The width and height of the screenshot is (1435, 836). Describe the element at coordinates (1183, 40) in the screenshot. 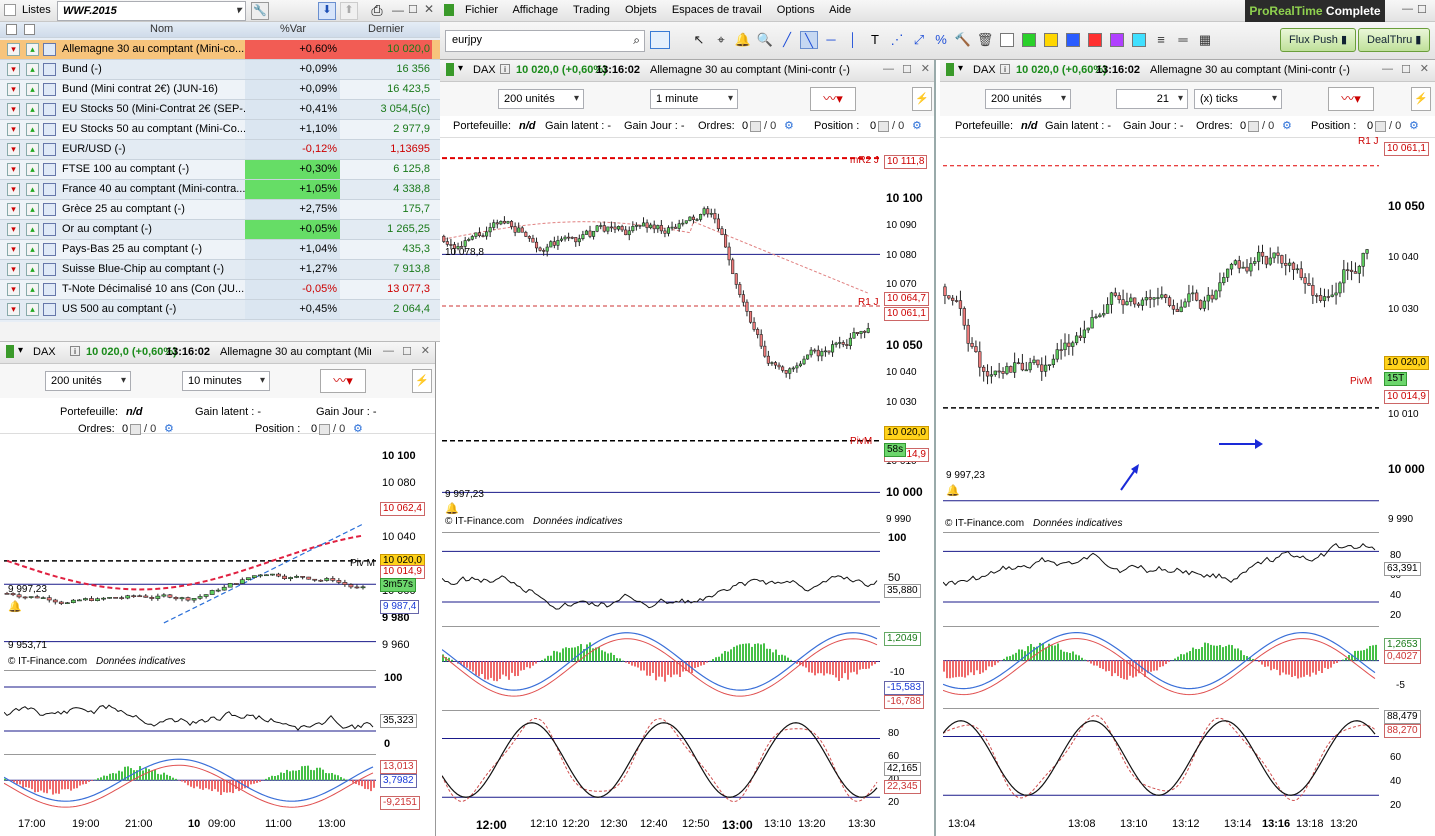

I see `line-width-icon: ═` at that location.